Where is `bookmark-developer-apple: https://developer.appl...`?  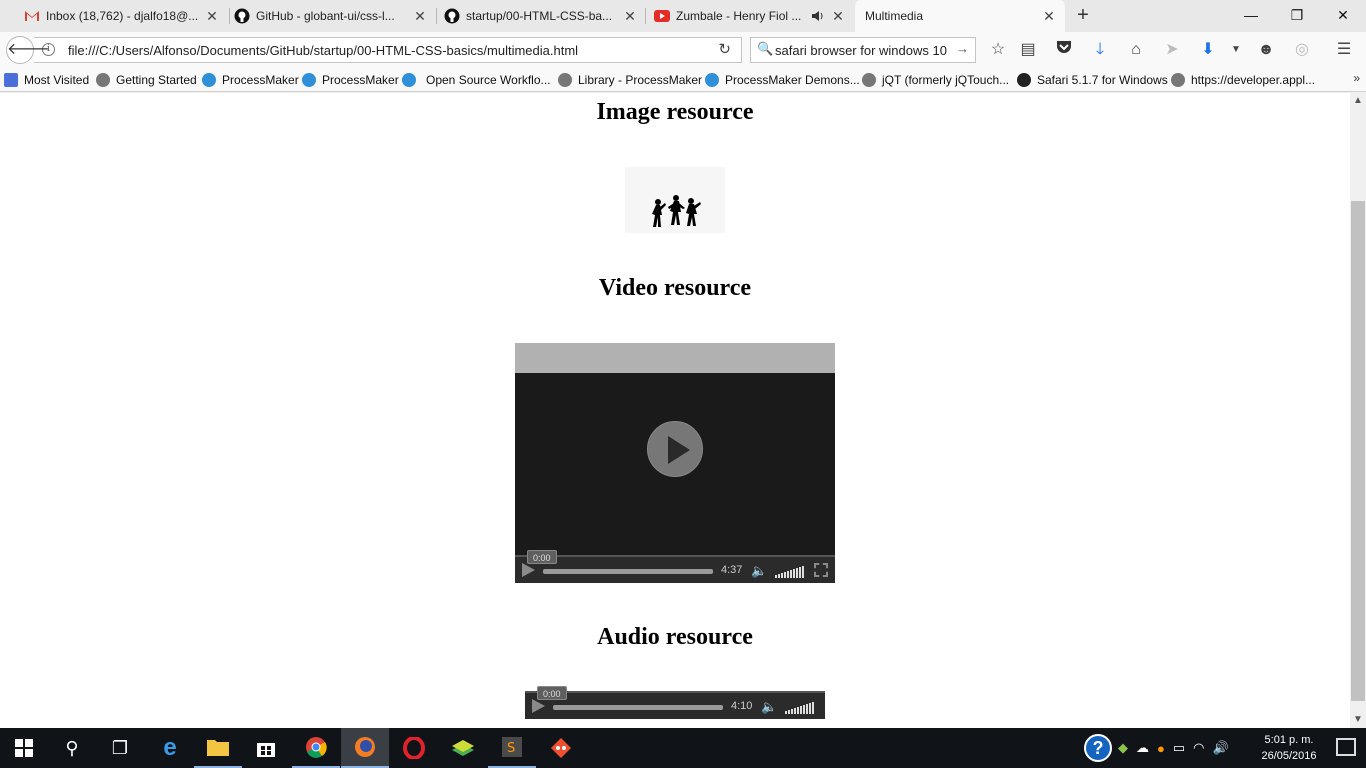
bookmark-developer-apple: https://developer.appl... is located at coordinates (1243, 80).